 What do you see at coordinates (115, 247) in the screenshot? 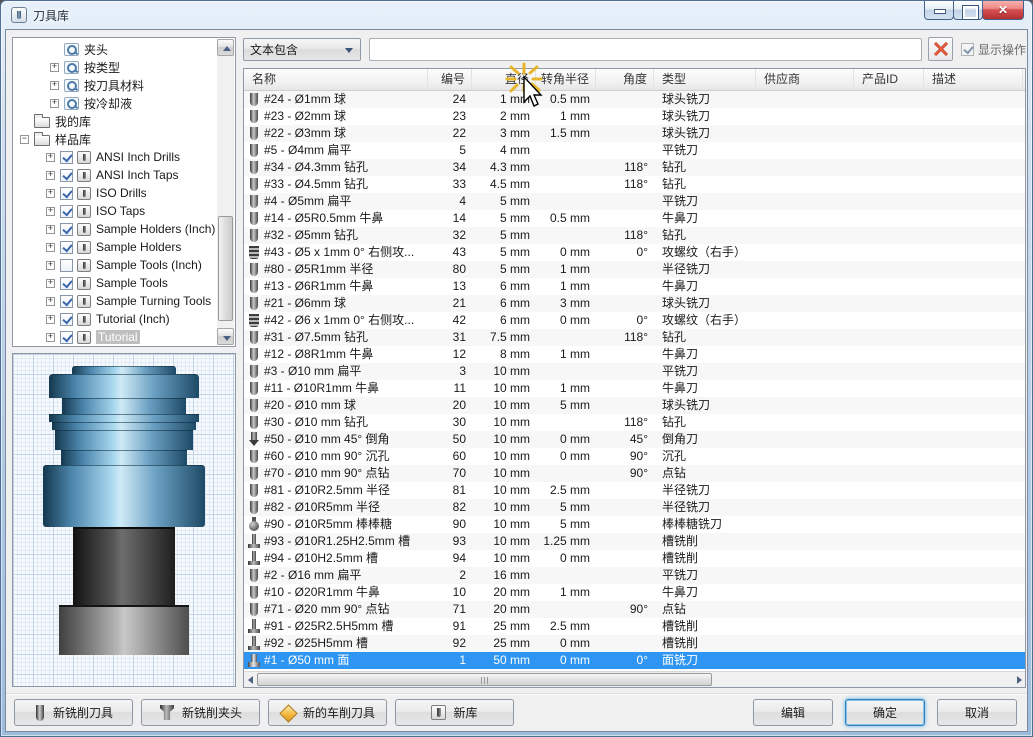
I see `tree-item-sample-holders: + Sample Holders` at bounding box center [115, 247].